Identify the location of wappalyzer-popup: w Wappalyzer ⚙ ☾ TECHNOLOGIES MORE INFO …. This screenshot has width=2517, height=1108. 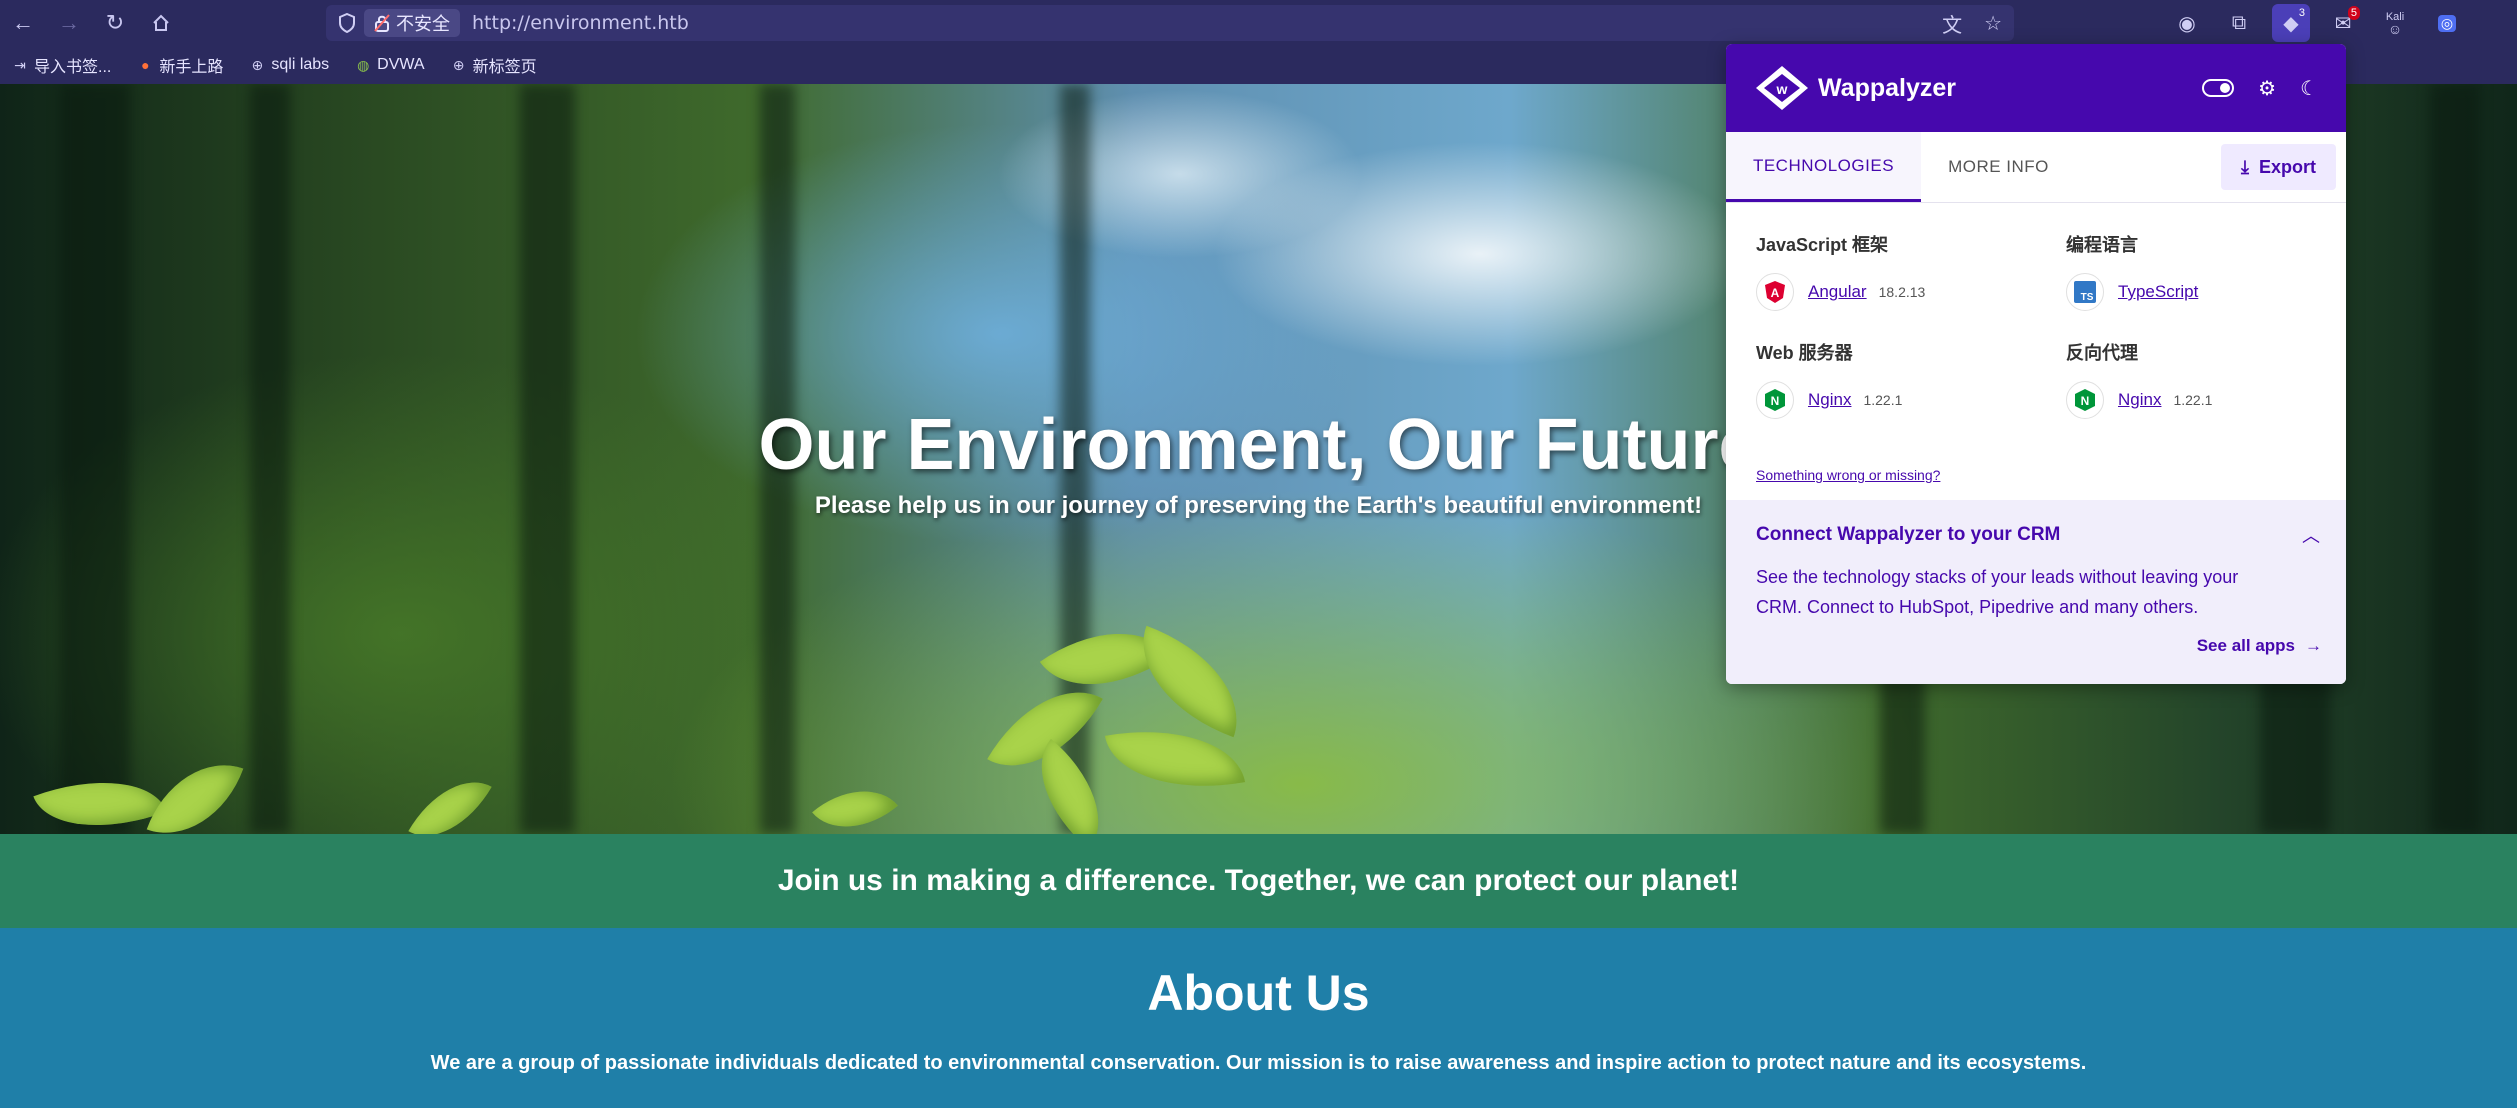
(2036, 364).